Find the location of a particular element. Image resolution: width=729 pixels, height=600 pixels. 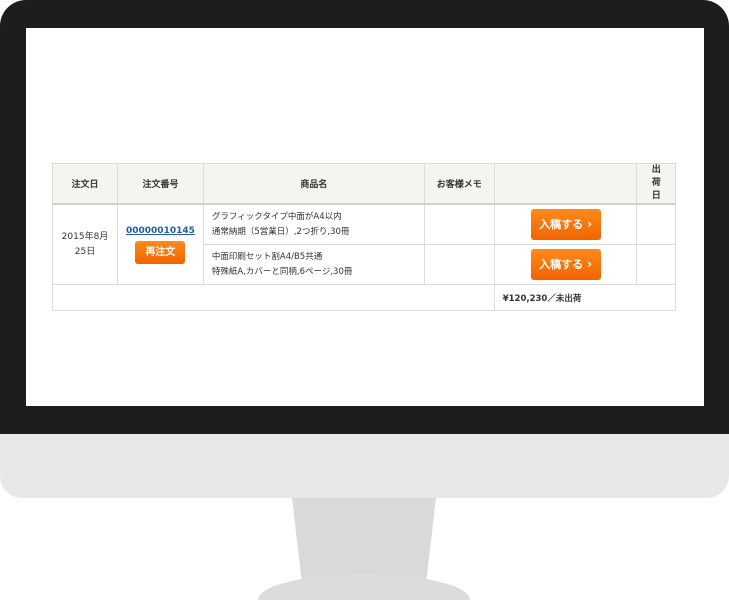

total-row: ¥120,230／未出荷 is located at coordinates (364, 297).